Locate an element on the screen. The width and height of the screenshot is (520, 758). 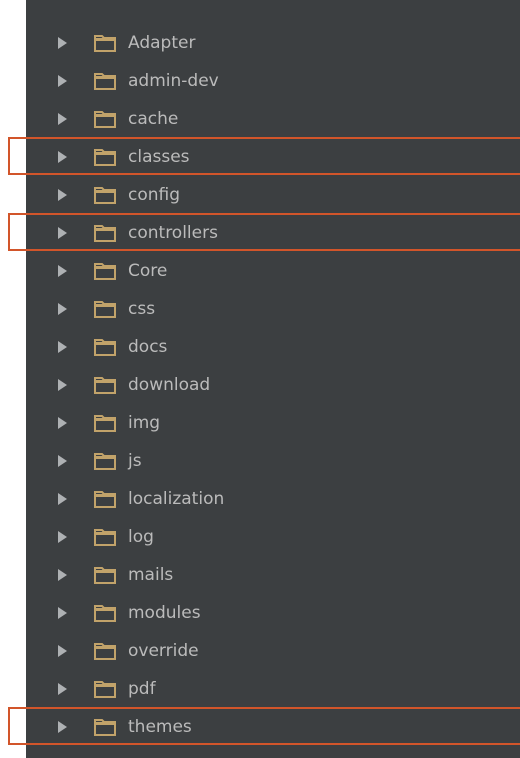
tree-item-label: admin-dev is located at coordinates (173, 81).